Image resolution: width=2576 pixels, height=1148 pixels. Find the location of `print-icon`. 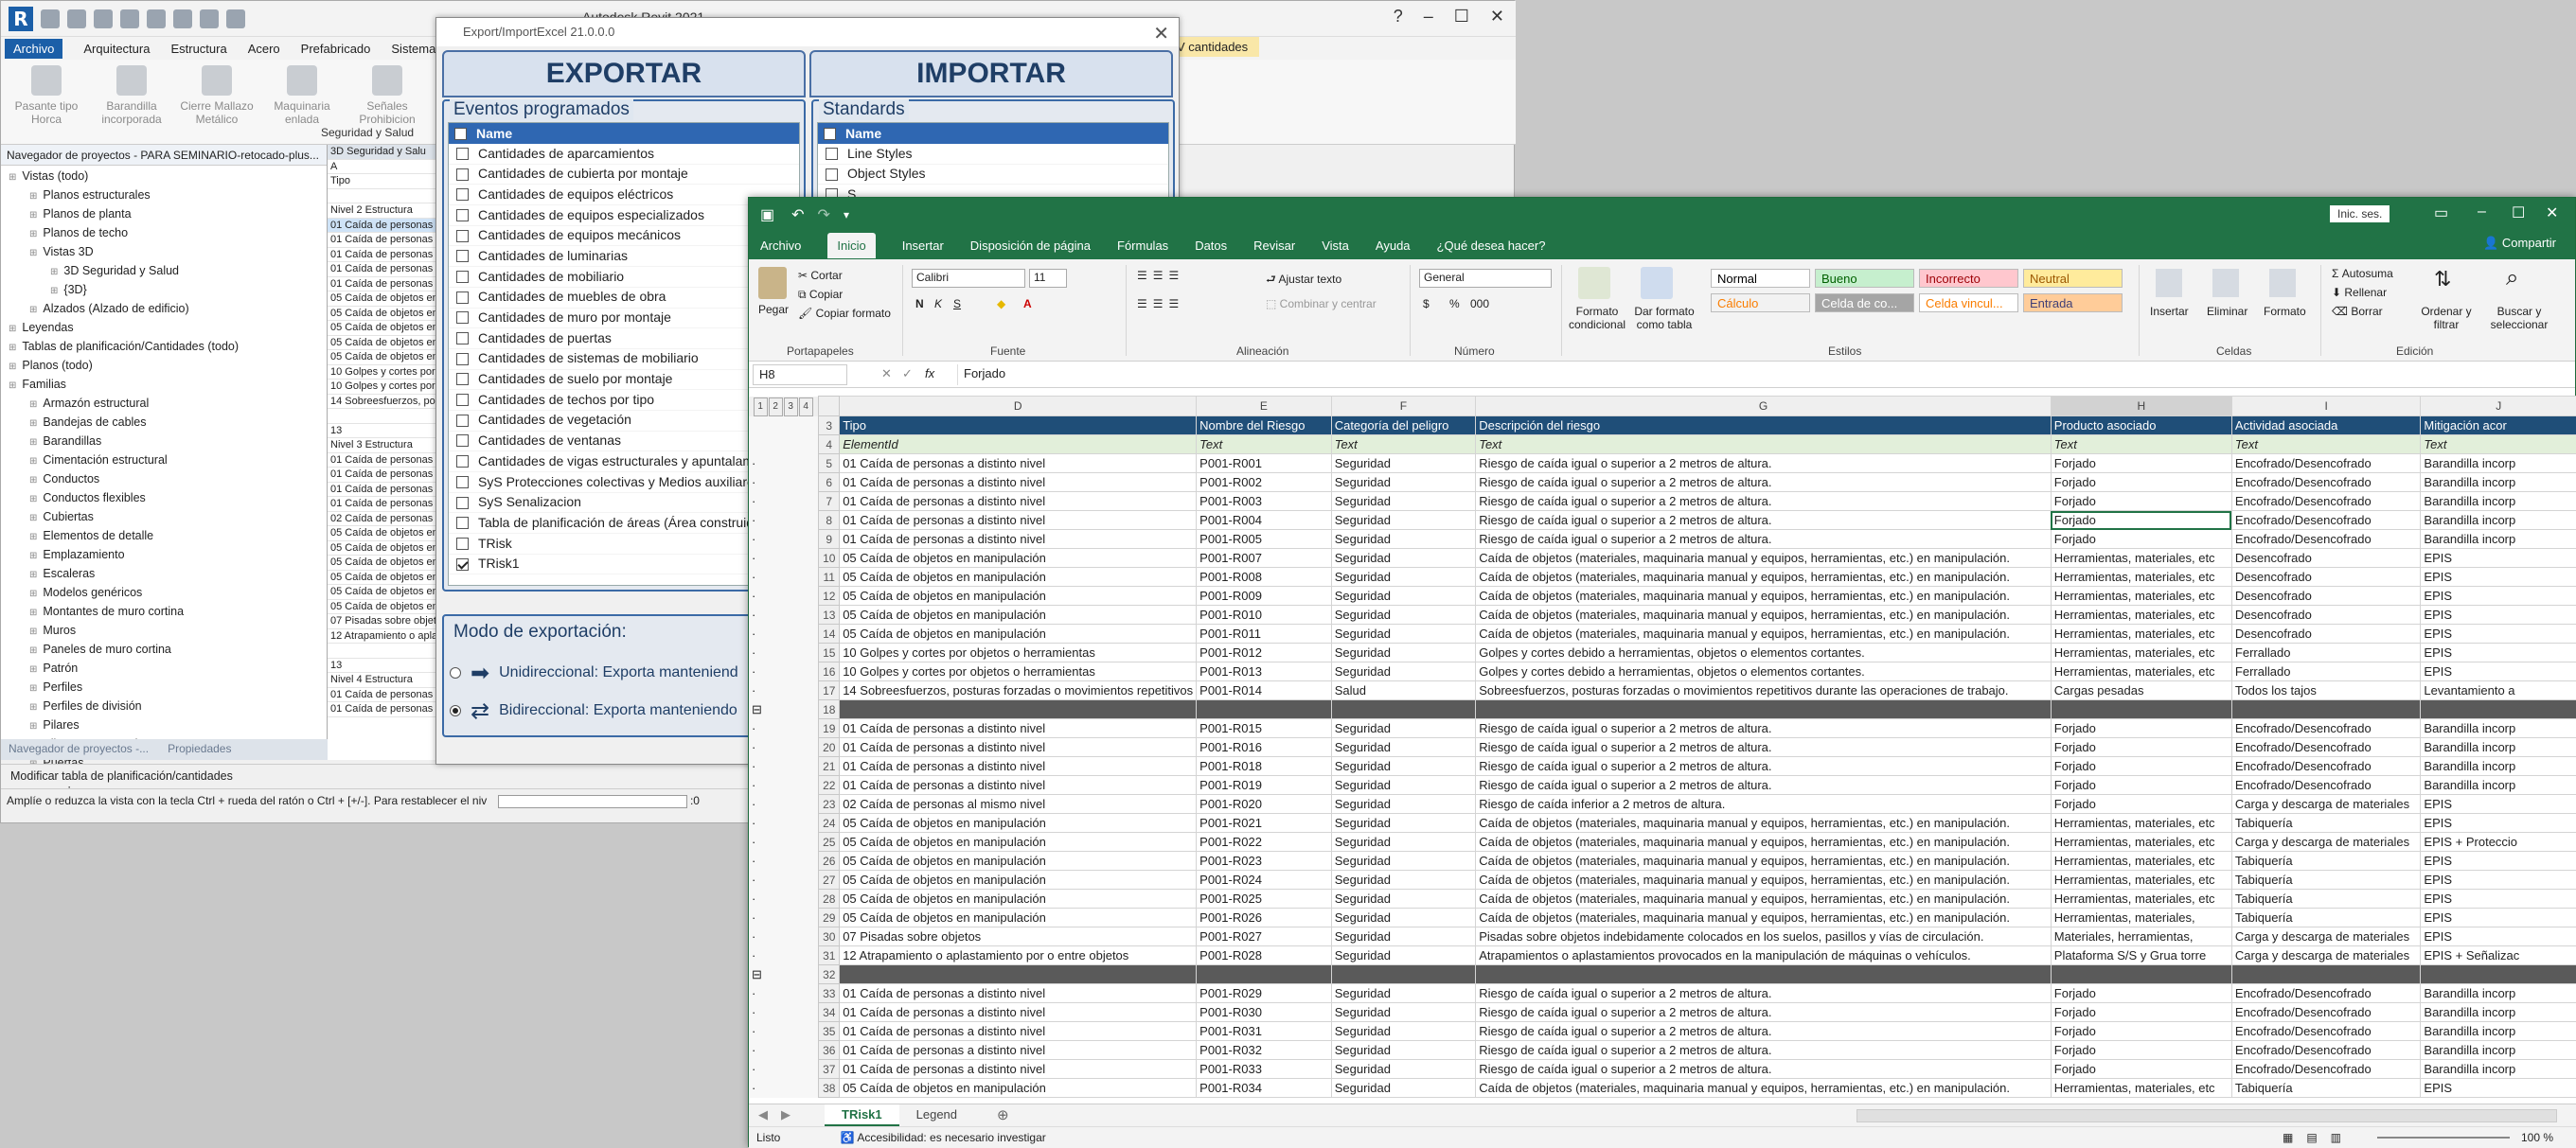

print-icon is located at coordinates (156, 18).